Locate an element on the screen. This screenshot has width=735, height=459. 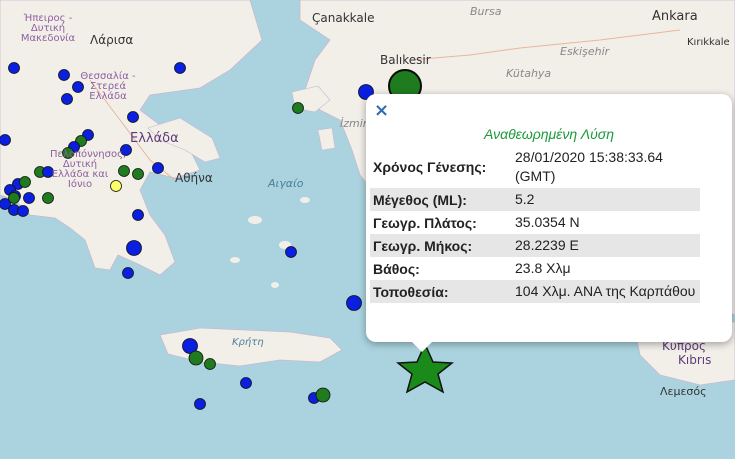
popup-pointer is located at coordinates (422, 346).